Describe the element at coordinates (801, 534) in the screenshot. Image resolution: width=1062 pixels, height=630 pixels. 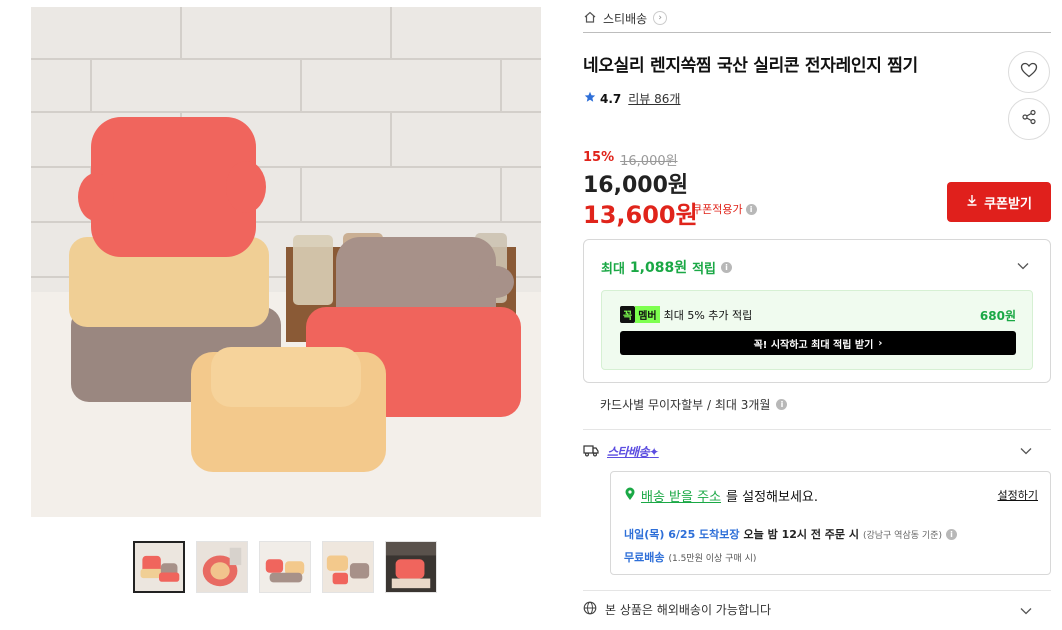
I see `eta-condition: 오늘 밤 12시 전 주문 시` at that location.